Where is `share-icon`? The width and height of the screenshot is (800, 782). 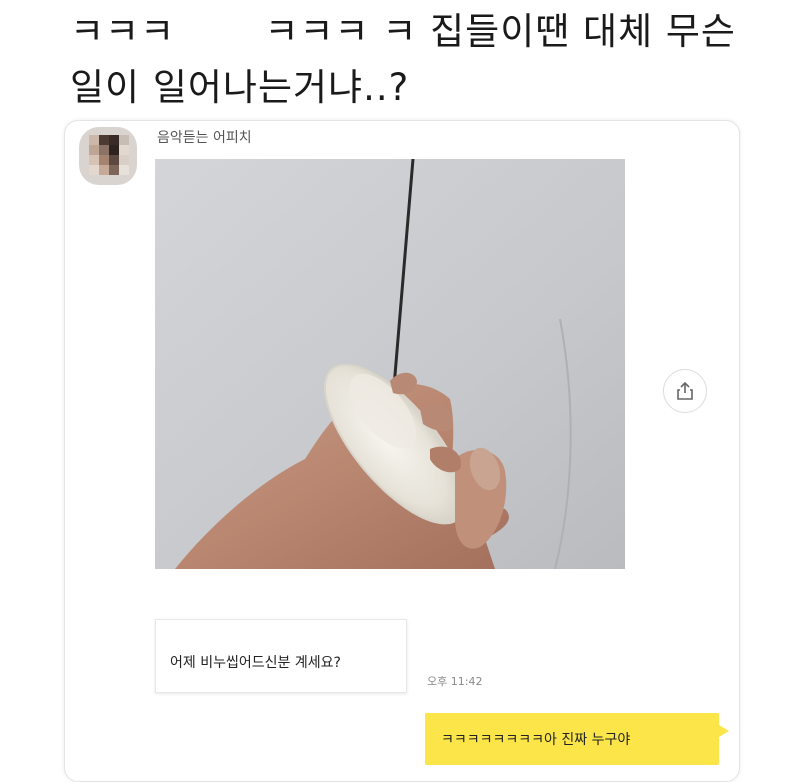
share-icon is located at coordinates (685, 390).